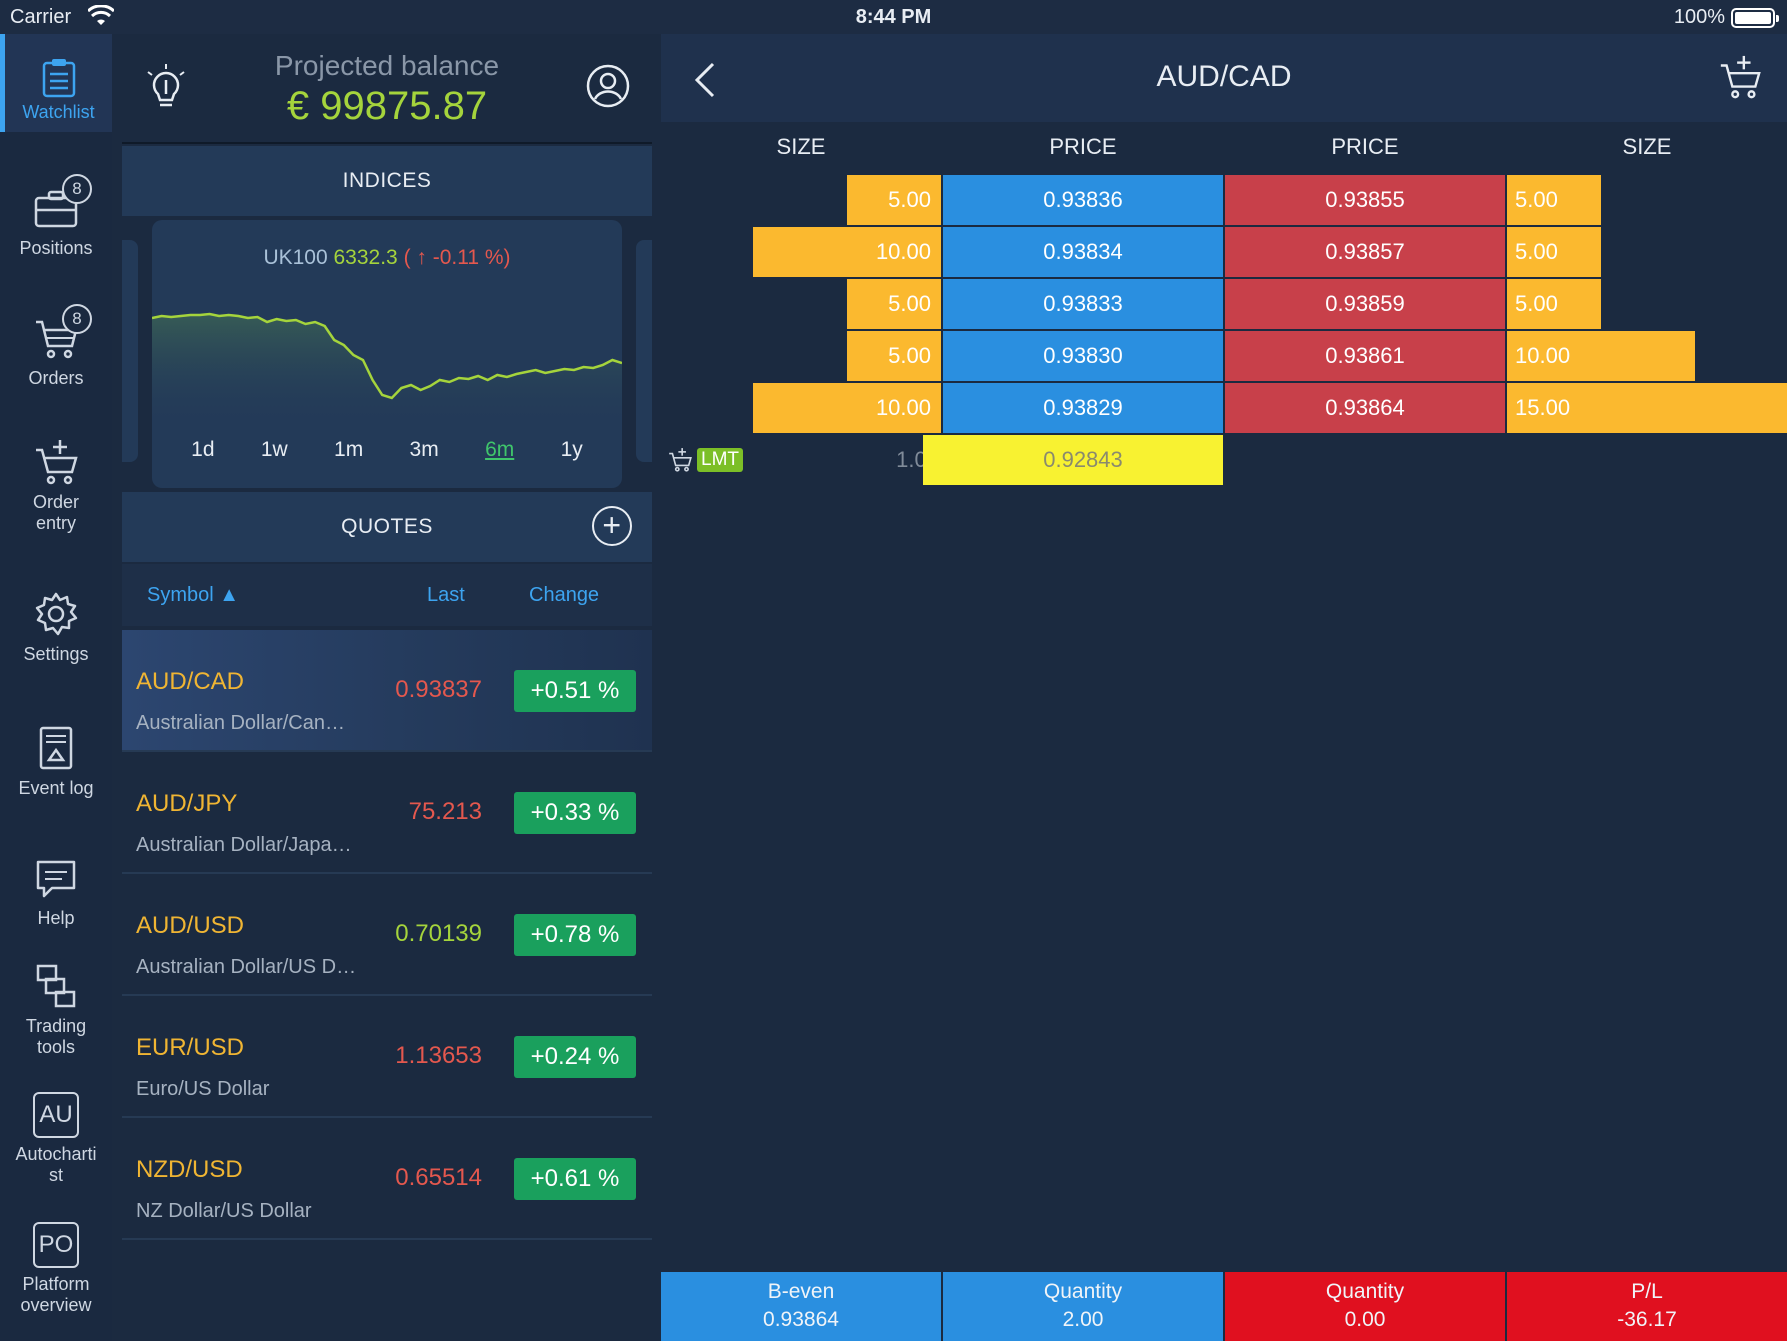  I want to click on sort-symbol-header: Symbol ▲, so click(193, 595).